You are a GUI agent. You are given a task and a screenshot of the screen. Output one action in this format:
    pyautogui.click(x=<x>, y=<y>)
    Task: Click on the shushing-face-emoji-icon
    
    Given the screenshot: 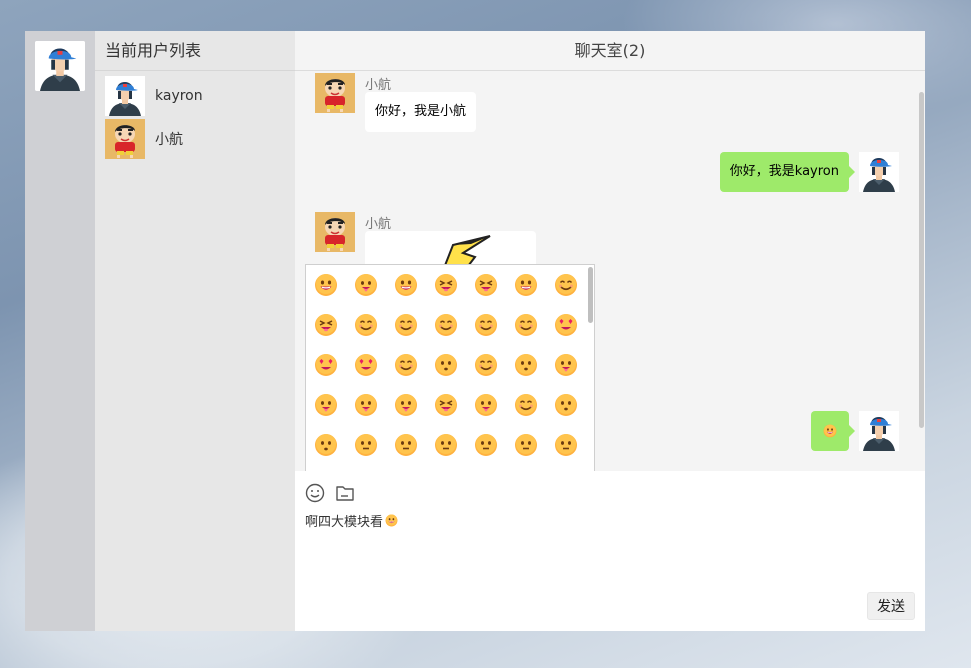 What is the action you would take?
    pyautogui.click(x=326, y=445)
    